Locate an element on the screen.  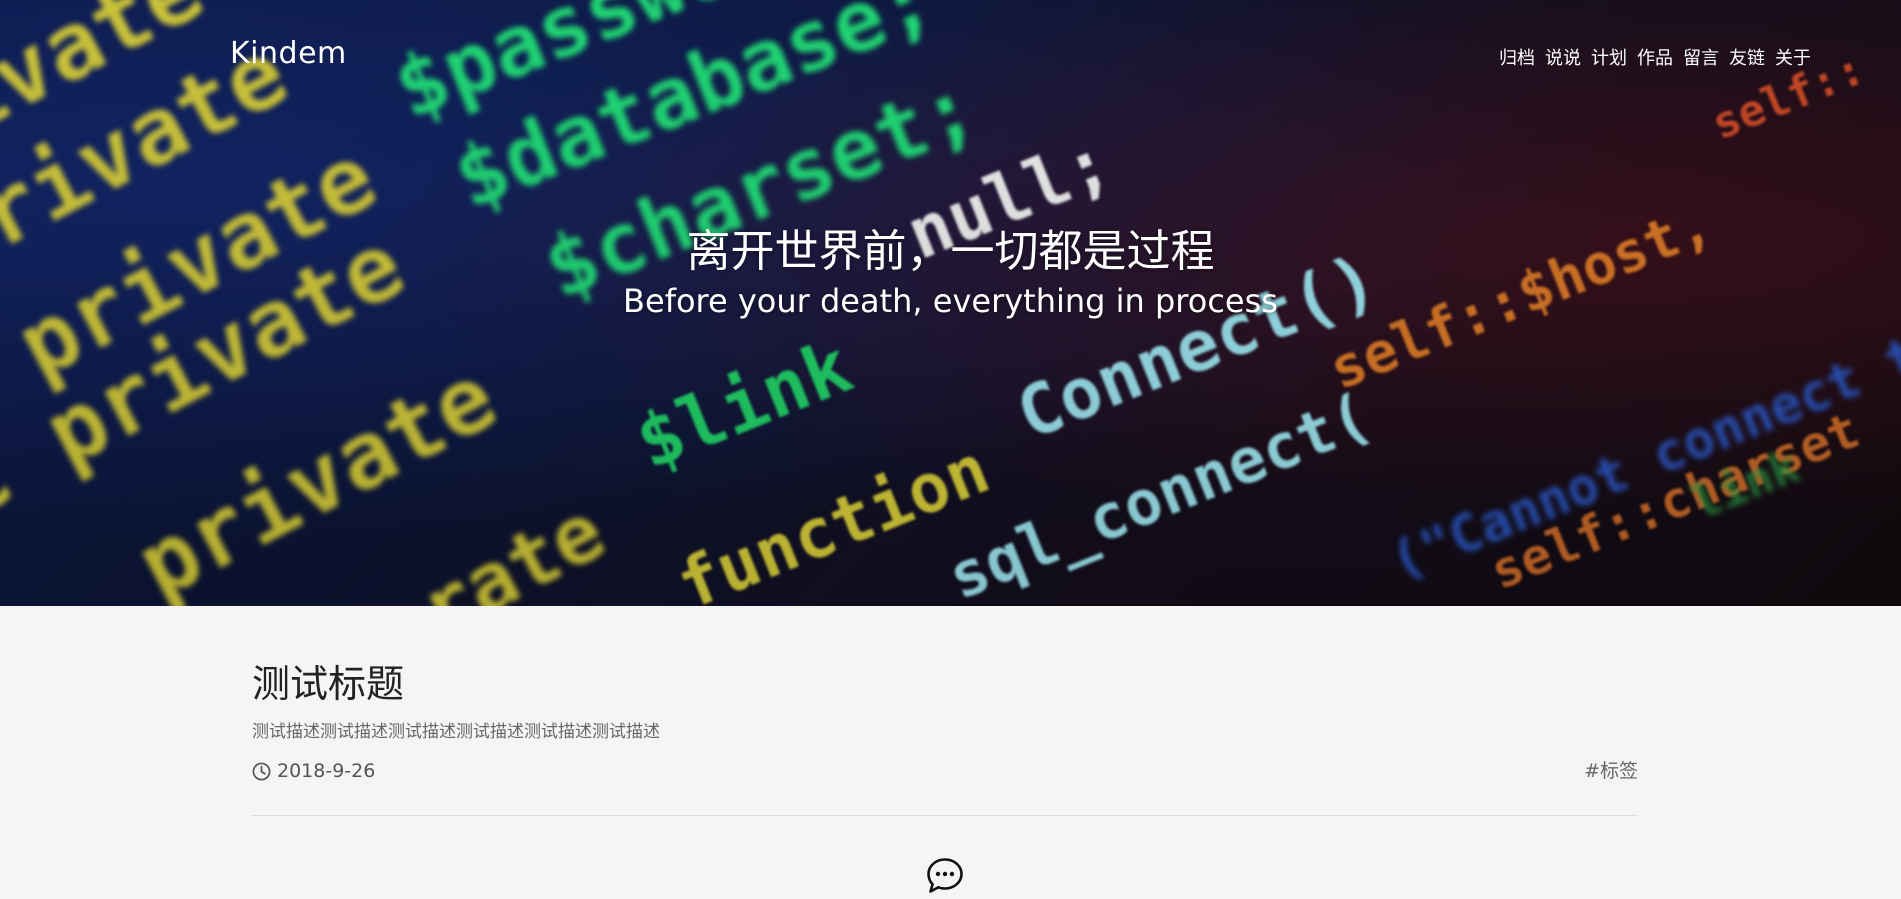
post-description: 测试描述测试描述测试描述测试描述测试描述测试描述 is located at coordinates (456, 732).